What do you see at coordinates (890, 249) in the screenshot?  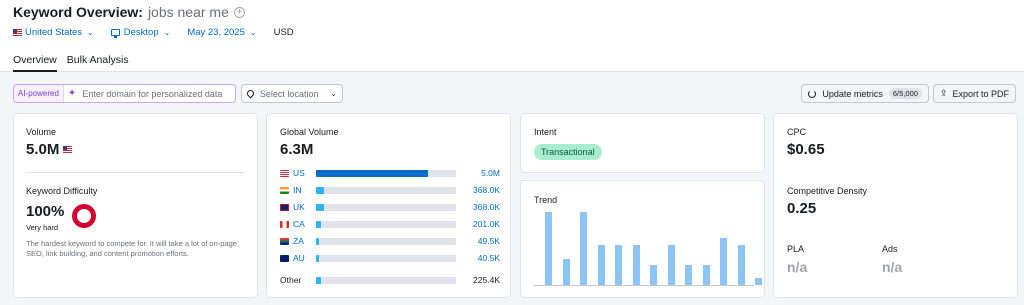 I see `ads-label: Ads` at bounding box center [890, 249].